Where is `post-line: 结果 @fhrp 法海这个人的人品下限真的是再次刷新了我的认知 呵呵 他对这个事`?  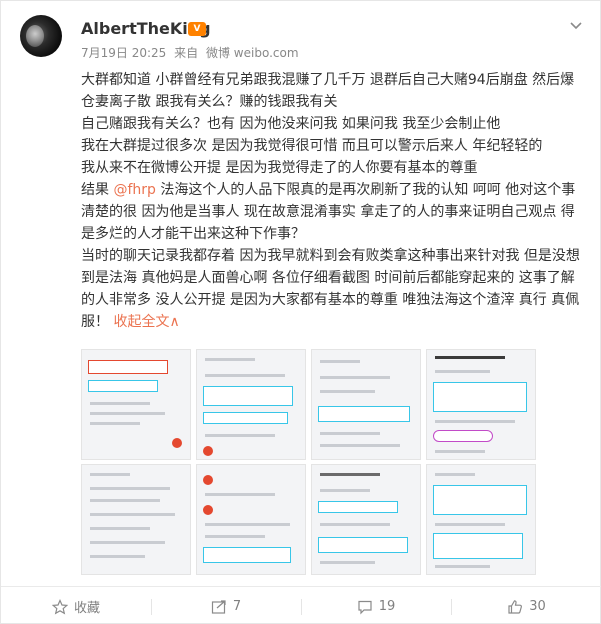 post-line: 结果 @fhrp 法海这个人的人品下限真的是再次刷新了我的认知 呵呵 他对这个事 is located at coordinates (333, 190).